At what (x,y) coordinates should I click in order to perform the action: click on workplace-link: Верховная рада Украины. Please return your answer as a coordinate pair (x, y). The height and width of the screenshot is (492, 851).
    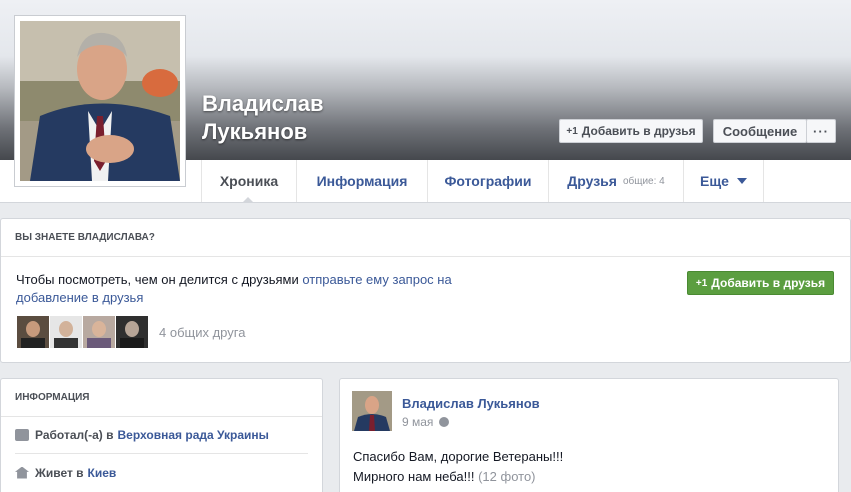
    Looking at the image, I should click on (193, 435).